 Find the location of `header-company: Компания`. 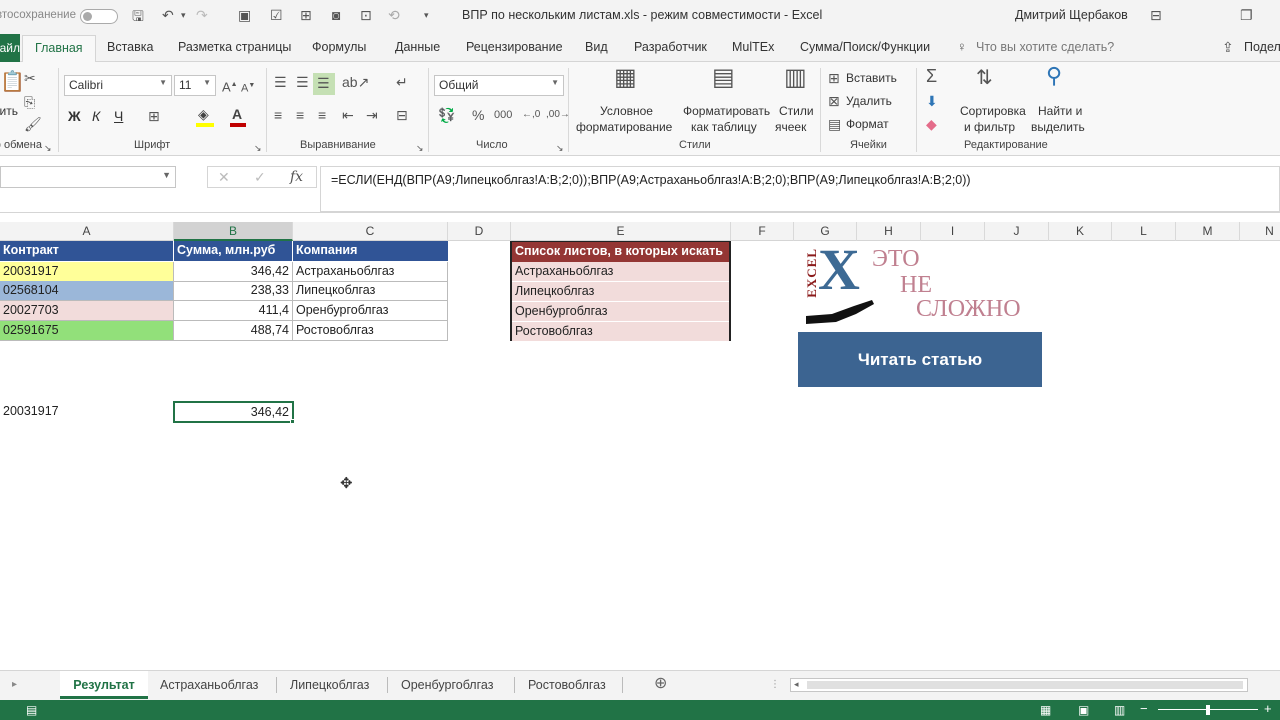

header-company: Компания is located at coordinates (370, 251).